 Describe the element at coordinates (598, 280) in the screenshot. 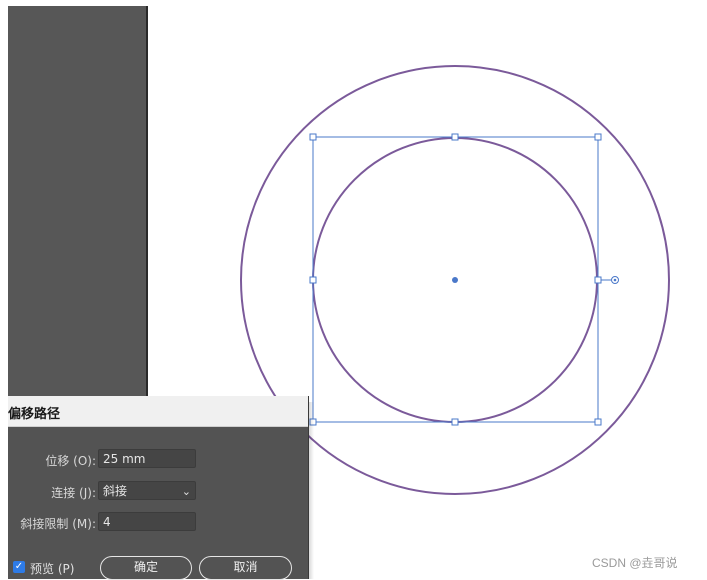

I see `handle-mid-right` at that location.